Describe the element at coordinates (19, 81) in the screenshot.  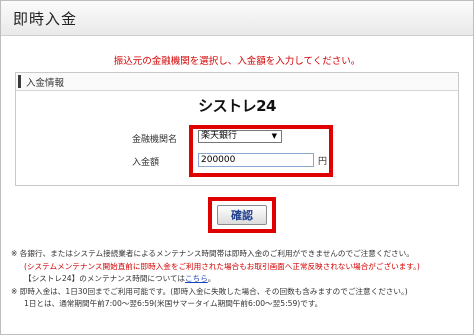
I see `panel-header-accent` at that location.